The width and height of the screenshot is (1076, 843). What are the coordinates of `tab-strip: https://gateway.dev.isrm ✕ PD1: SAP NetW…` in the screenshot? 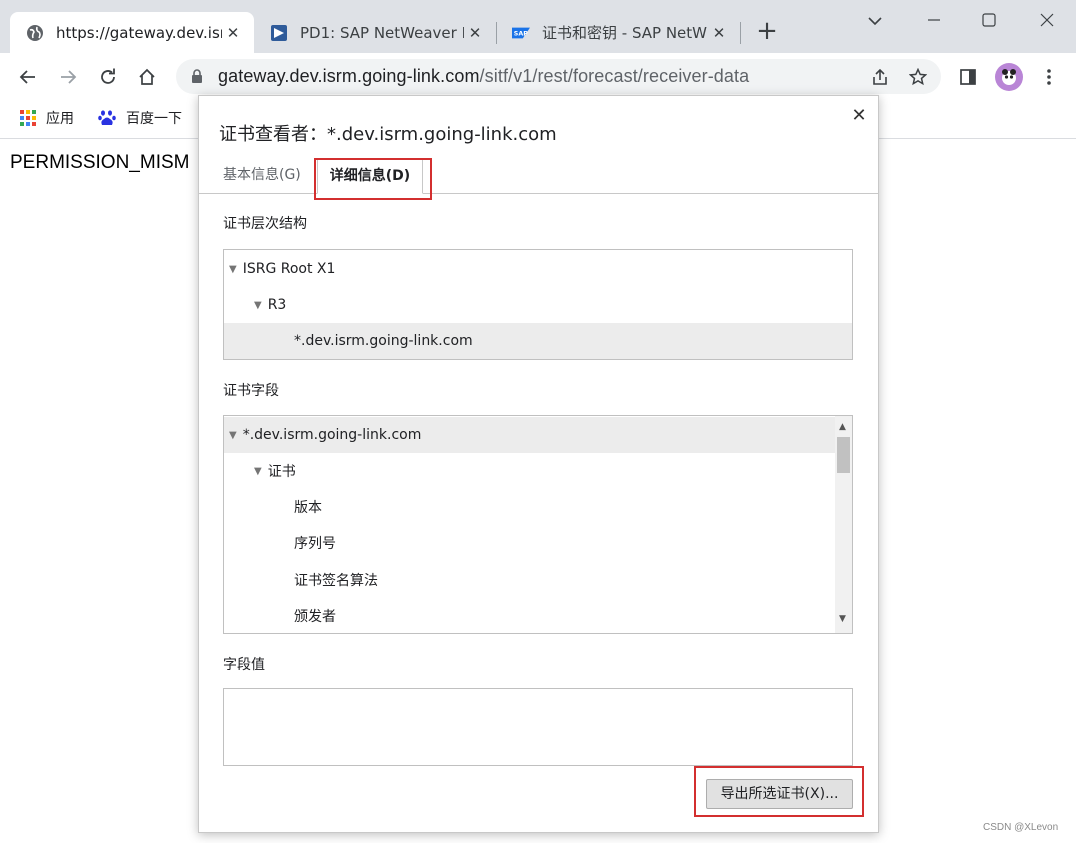 It's located at (538, 26).